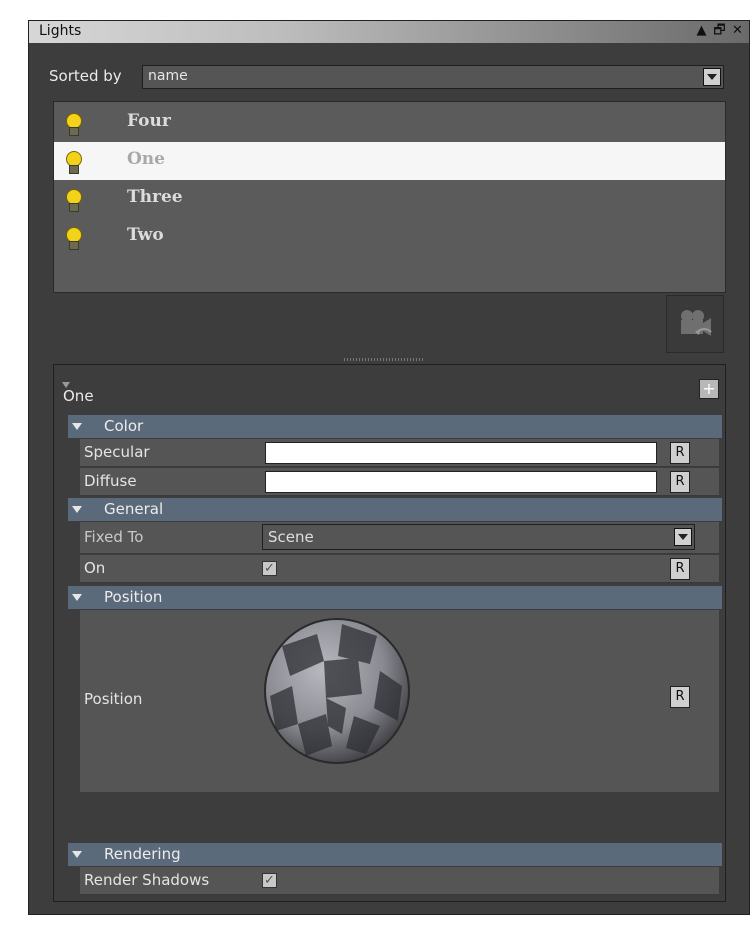 The width and height of the screenshot is (755, 930). Describe the element at coordinates (95, 568) in the screenshot. I see `on-label: On` at that location.